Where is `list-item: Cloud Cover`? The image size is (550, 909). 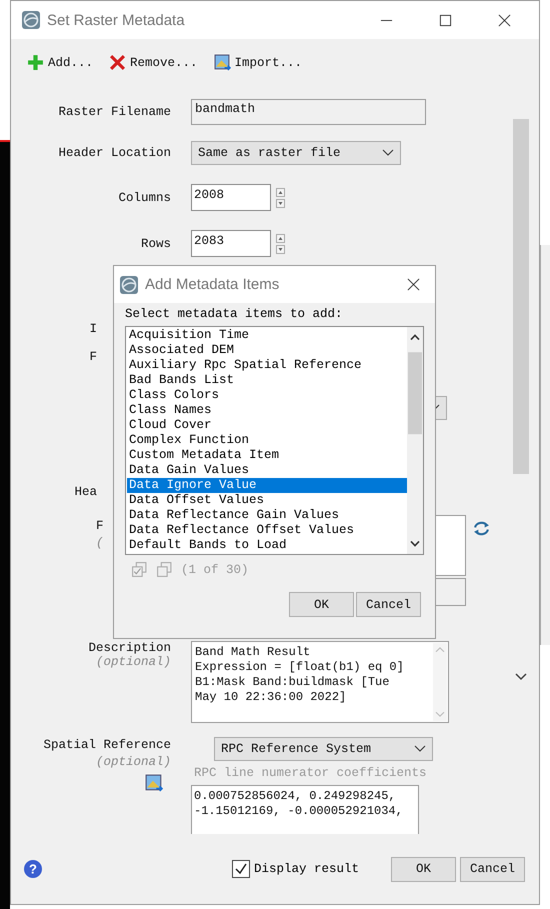
list-item: Cloud Cover is located at coordinates (267, 425).